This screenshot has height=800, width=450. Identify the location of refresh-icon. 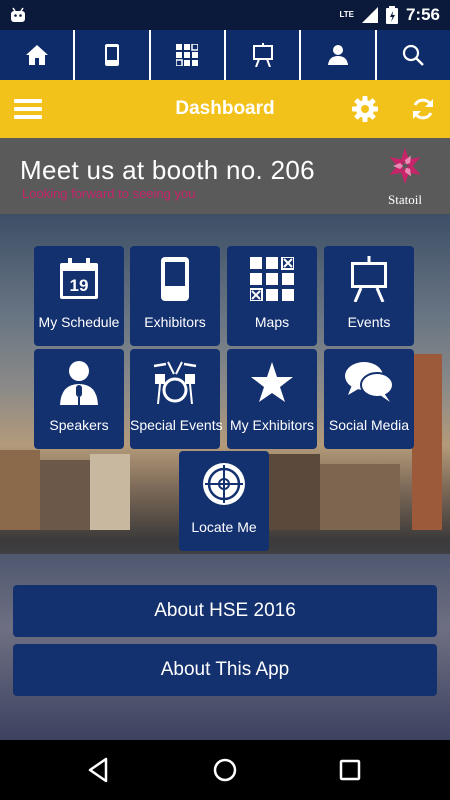
(423, 109).